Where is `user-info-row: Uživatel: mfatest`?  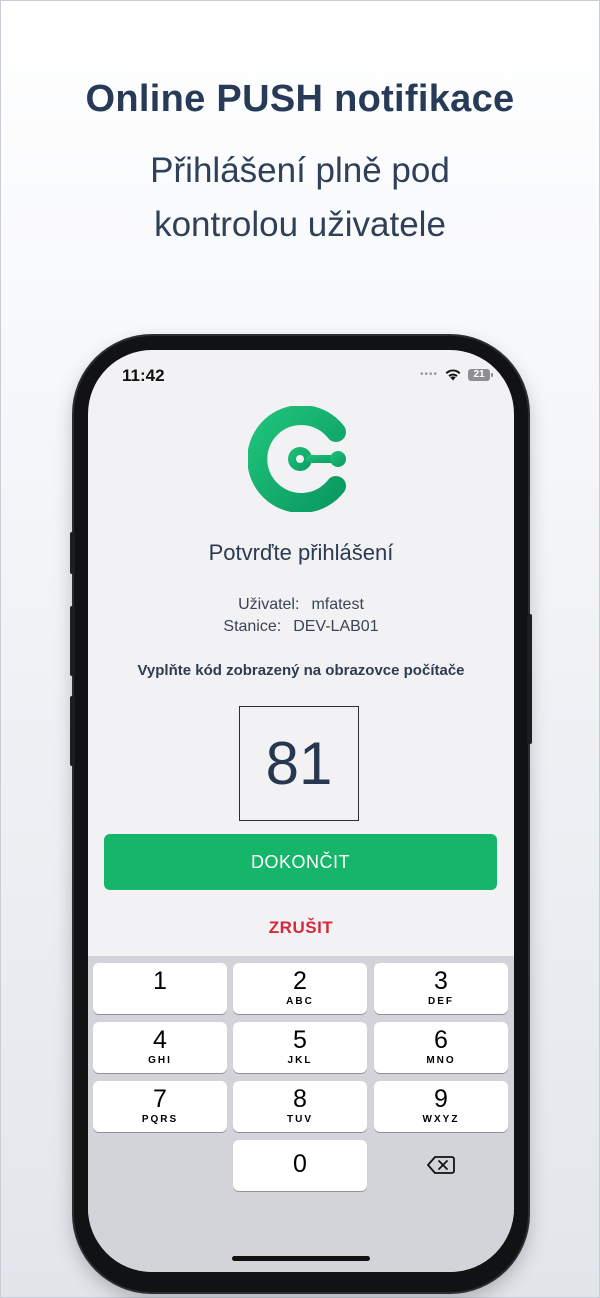
user-info-row: Uživatel: mfatest is located at coordinates (301, 605).